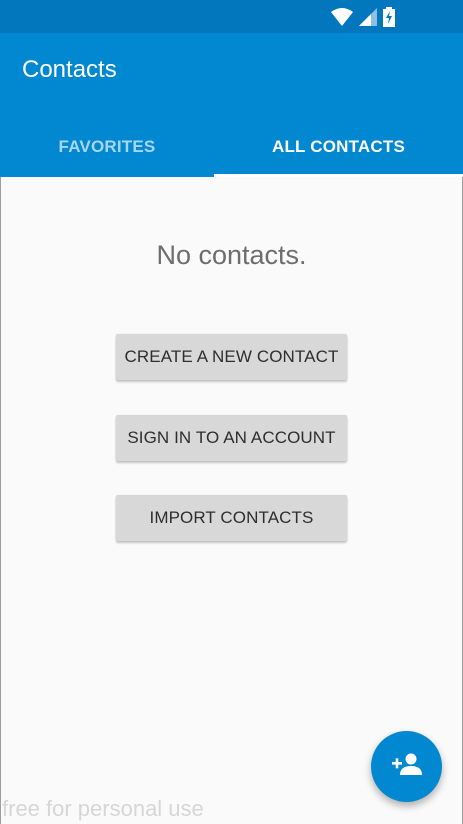  What do you see at coordinates (231, 16) in the screenshot?
I see `status-bar` at bounding box center [231, 16].